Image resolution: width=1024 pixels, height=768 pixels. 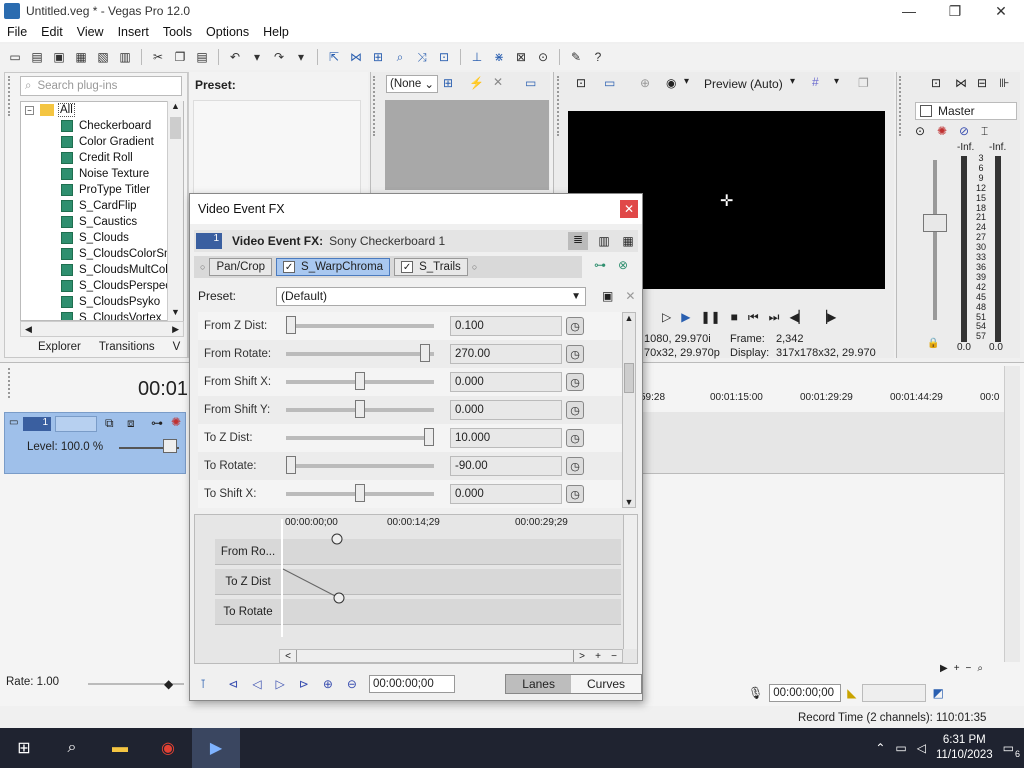 I want to click on downmix-icon: ⋈, so click(x=961, y=83).